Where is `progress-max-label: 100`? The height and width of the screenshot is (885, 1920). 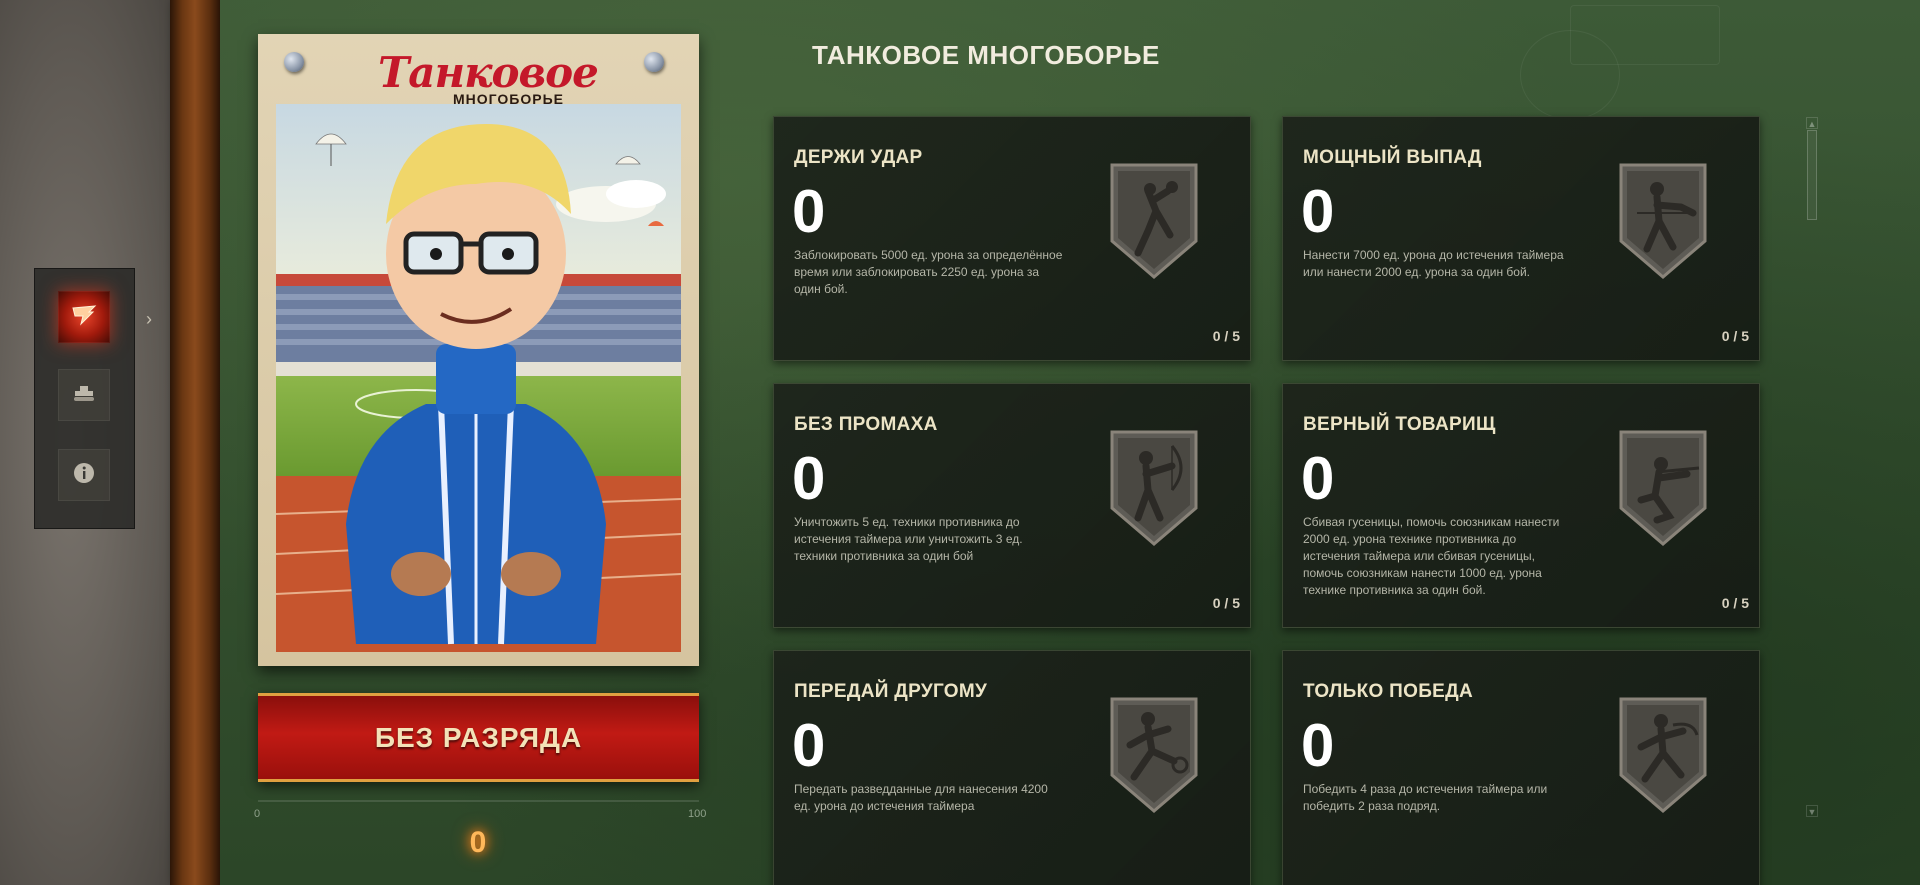
progress-max-label: 100 is located at coordinates (697, 814).